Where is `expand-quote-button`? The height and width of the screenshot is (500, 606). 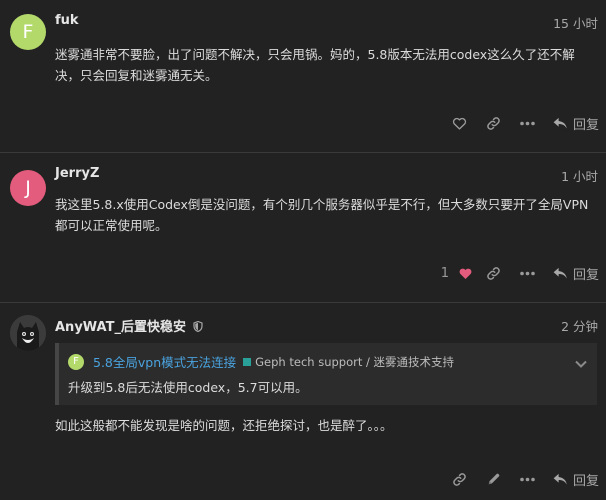 expand-quote-button is located at coordinates (581, 362).